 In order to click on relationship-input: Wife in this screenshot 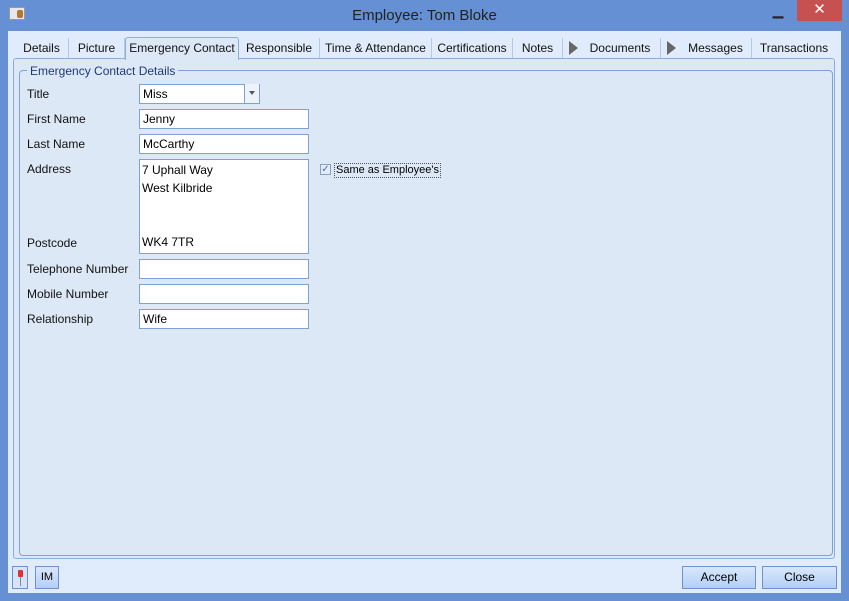, I will do `click(224, 319)`.